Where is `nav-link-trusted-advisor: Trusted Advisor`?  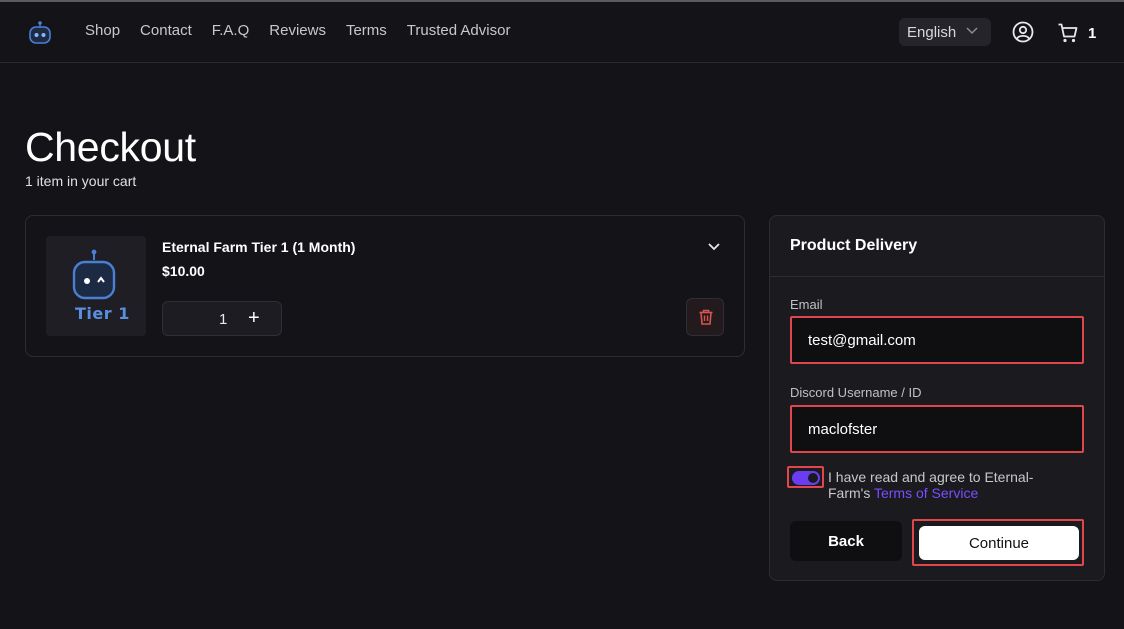
nav-link-trusted-advisor: Trusted Advisor is located at coordinates (459, 30).